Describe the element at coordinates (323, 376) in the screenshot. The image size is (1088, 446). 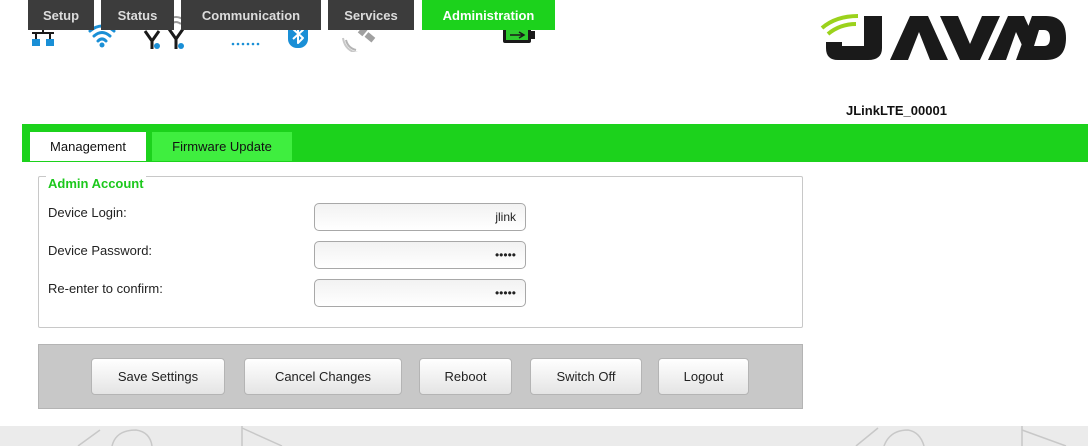
I see `cancel-changes-button: Cancel Changes` at that location.